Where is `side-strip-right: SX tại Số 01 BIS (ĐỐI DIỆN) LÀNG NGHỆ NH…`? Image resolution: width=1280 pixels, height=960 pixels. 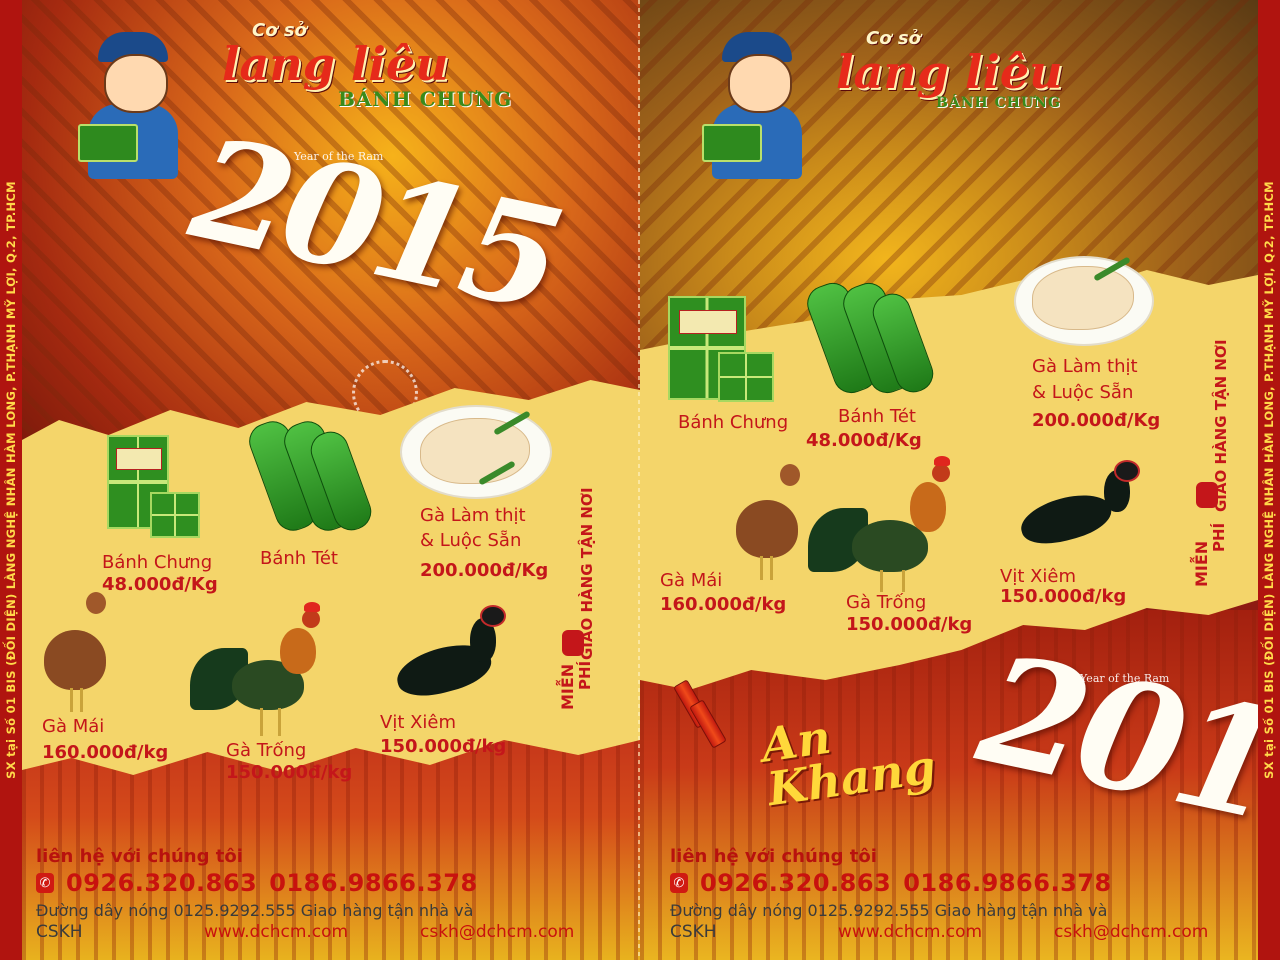 side-strip-right: SX tại Số 01 BIS (ĐỐI DIỆN) LÀNG NGHỆ NH… is located at coordinates (1269, 480).